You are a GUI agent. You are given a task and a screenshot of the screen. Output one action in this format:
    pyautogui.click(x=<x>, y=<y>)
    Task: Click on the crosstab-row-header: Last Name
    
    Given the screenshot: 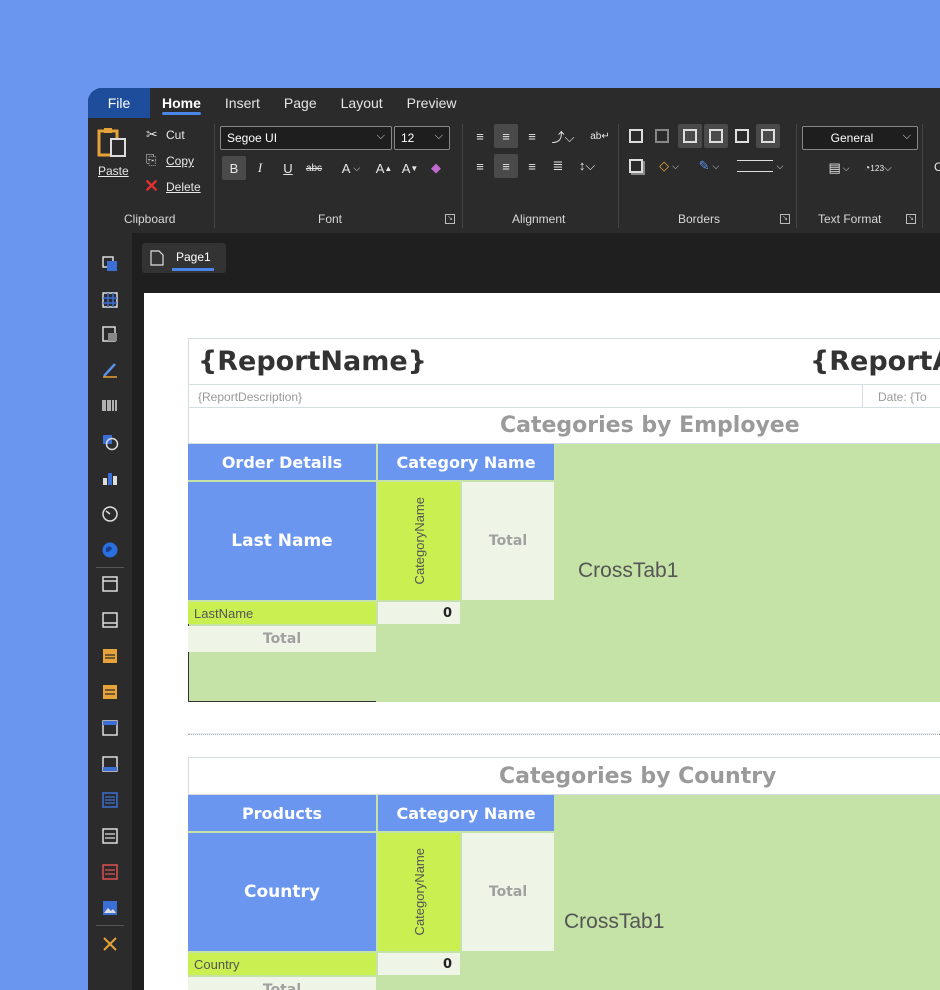 What is the action you would take?
    pyautogui.click(x=282, y=541)
    